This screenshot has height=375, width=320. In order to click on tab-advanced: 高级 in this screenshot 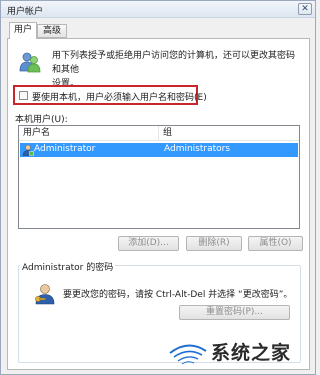, I will do `click(52, 31)`.